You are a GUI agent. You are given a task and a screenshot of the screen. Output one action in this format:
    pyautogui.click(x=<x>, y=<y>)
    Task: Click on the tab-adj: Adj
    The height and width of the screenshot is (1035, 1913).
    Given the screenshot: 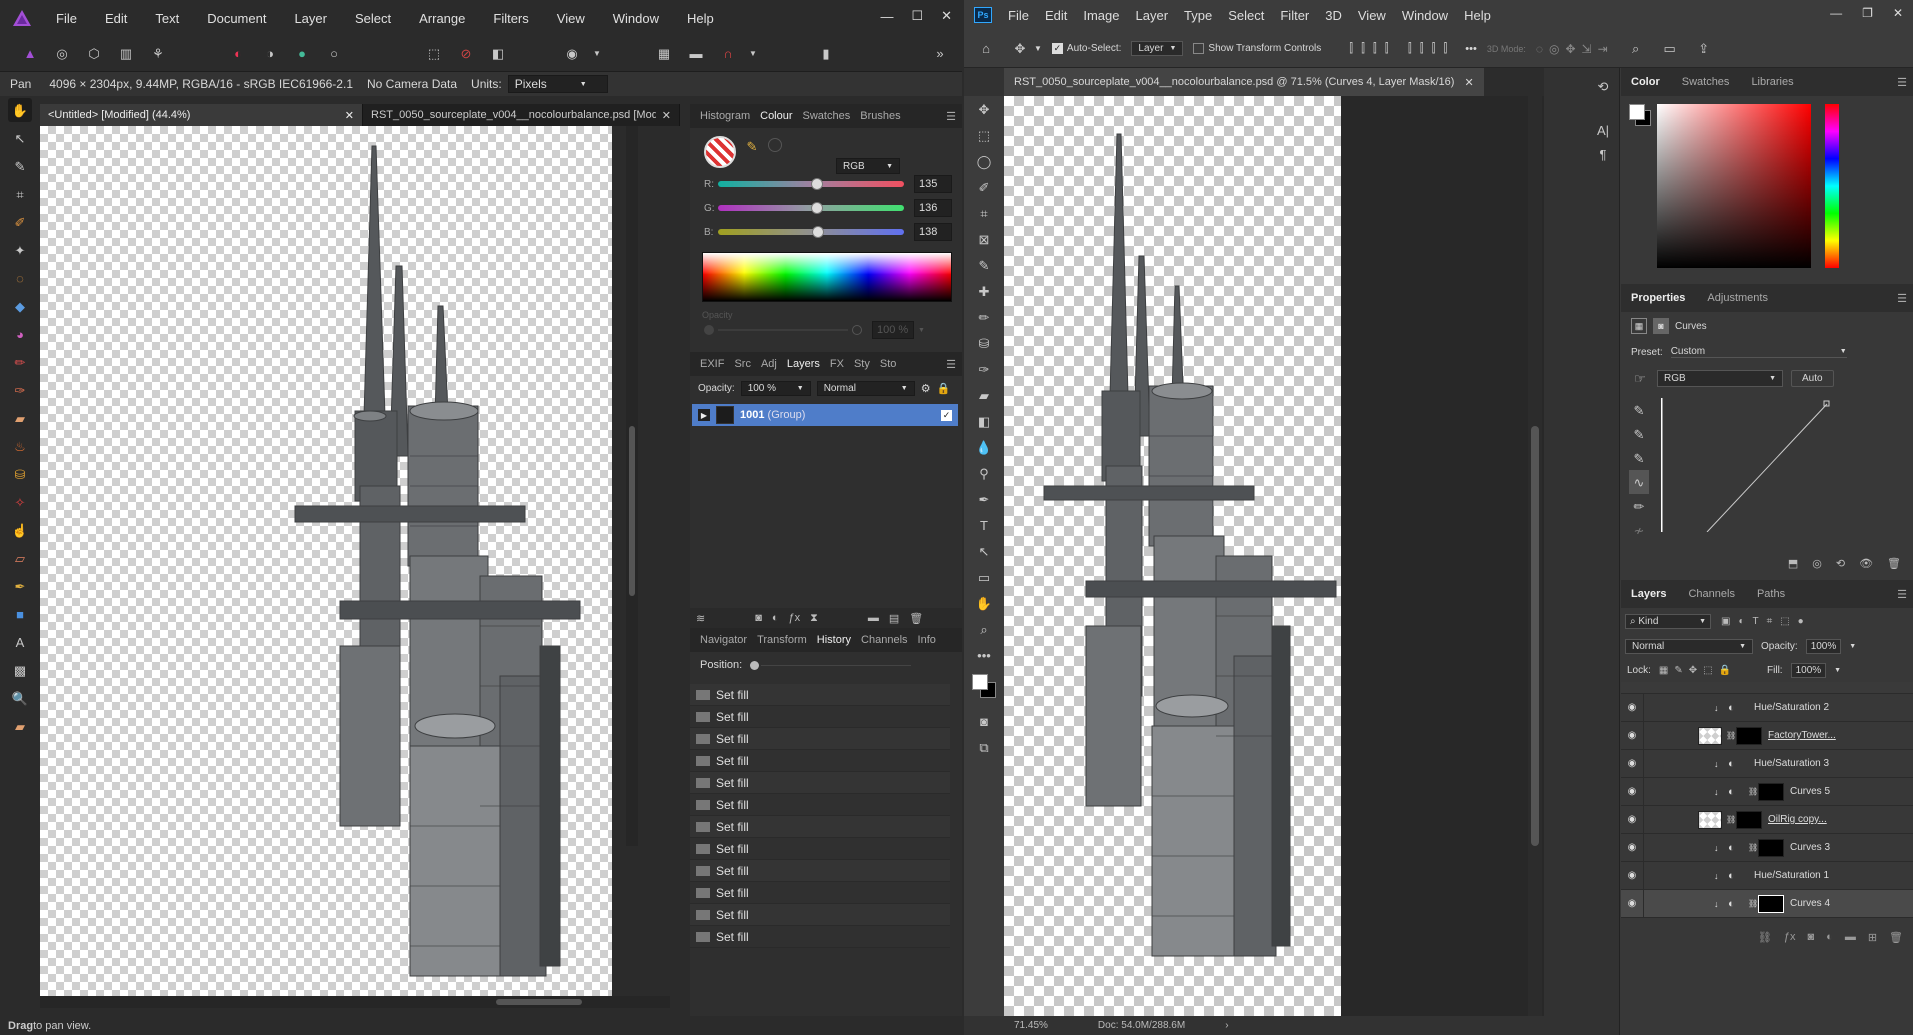 What is the action you would take?
    pyautogui.click(x=769, y=364)
    